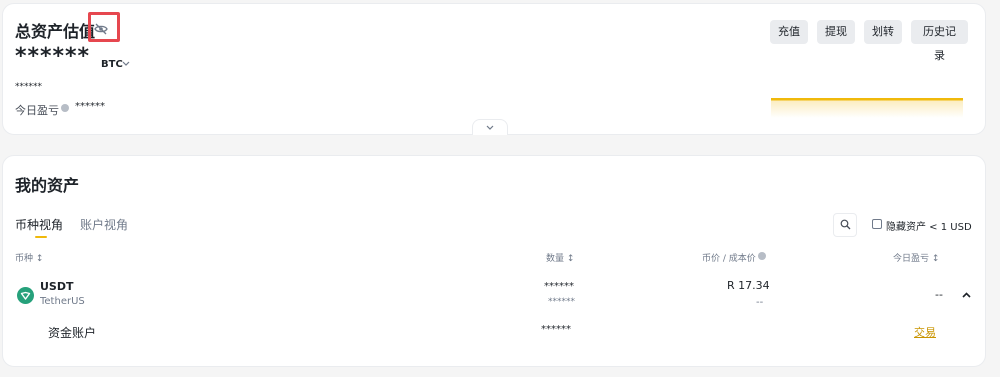 The width and height of the screenshot is (1000, 377). What do you see at coordinates (925, 332) in the screenshot?
I see `trade-link: 交易` at bounding box center [925, 332].